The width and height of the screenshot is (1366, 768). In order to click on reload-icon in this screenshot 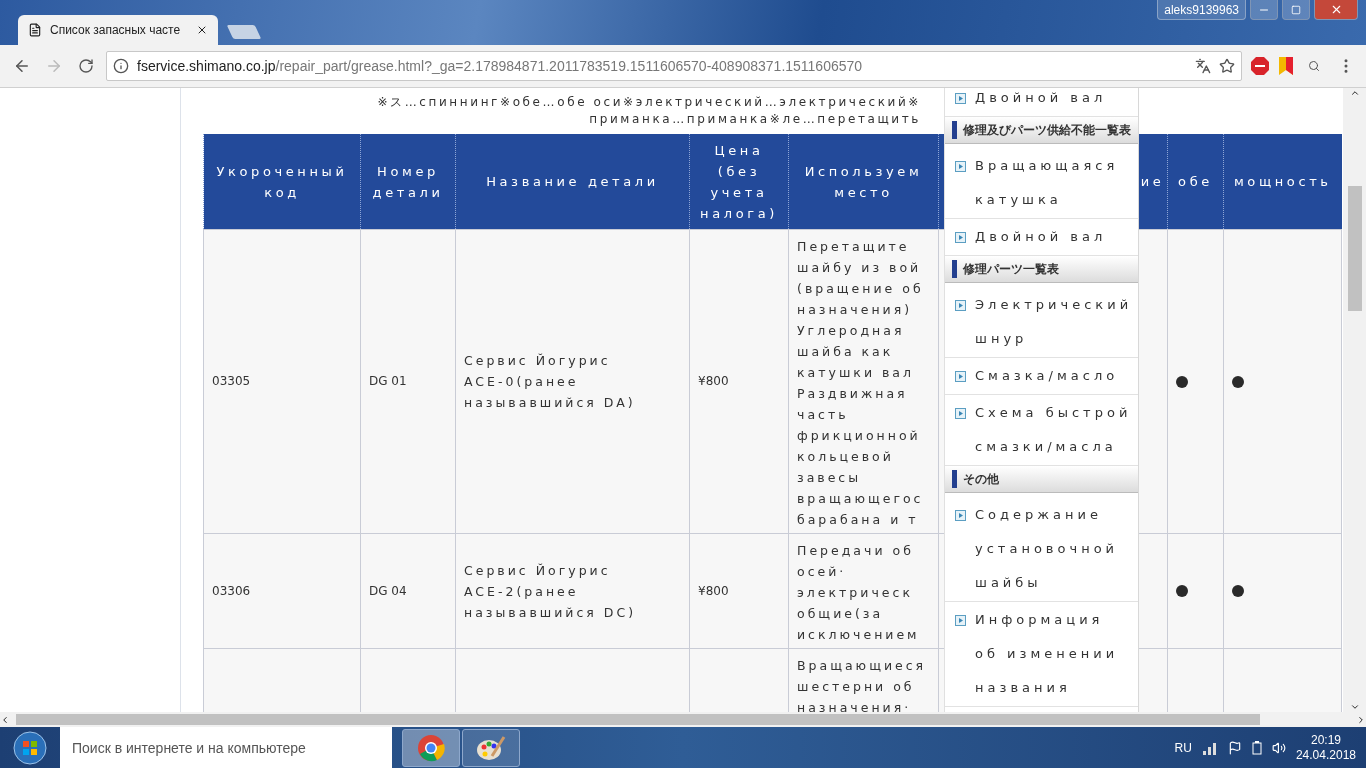, I will do `click(86, 66)`.